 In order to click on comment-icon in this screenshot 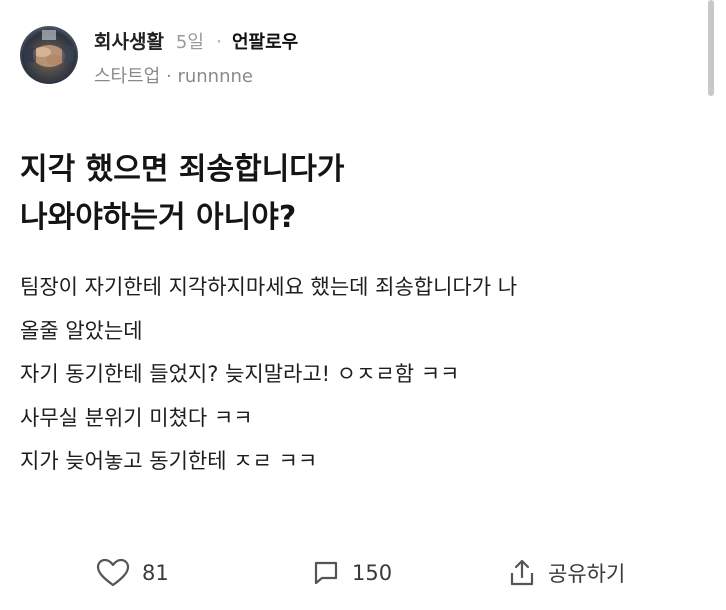, I will do `click(326, 573)`.